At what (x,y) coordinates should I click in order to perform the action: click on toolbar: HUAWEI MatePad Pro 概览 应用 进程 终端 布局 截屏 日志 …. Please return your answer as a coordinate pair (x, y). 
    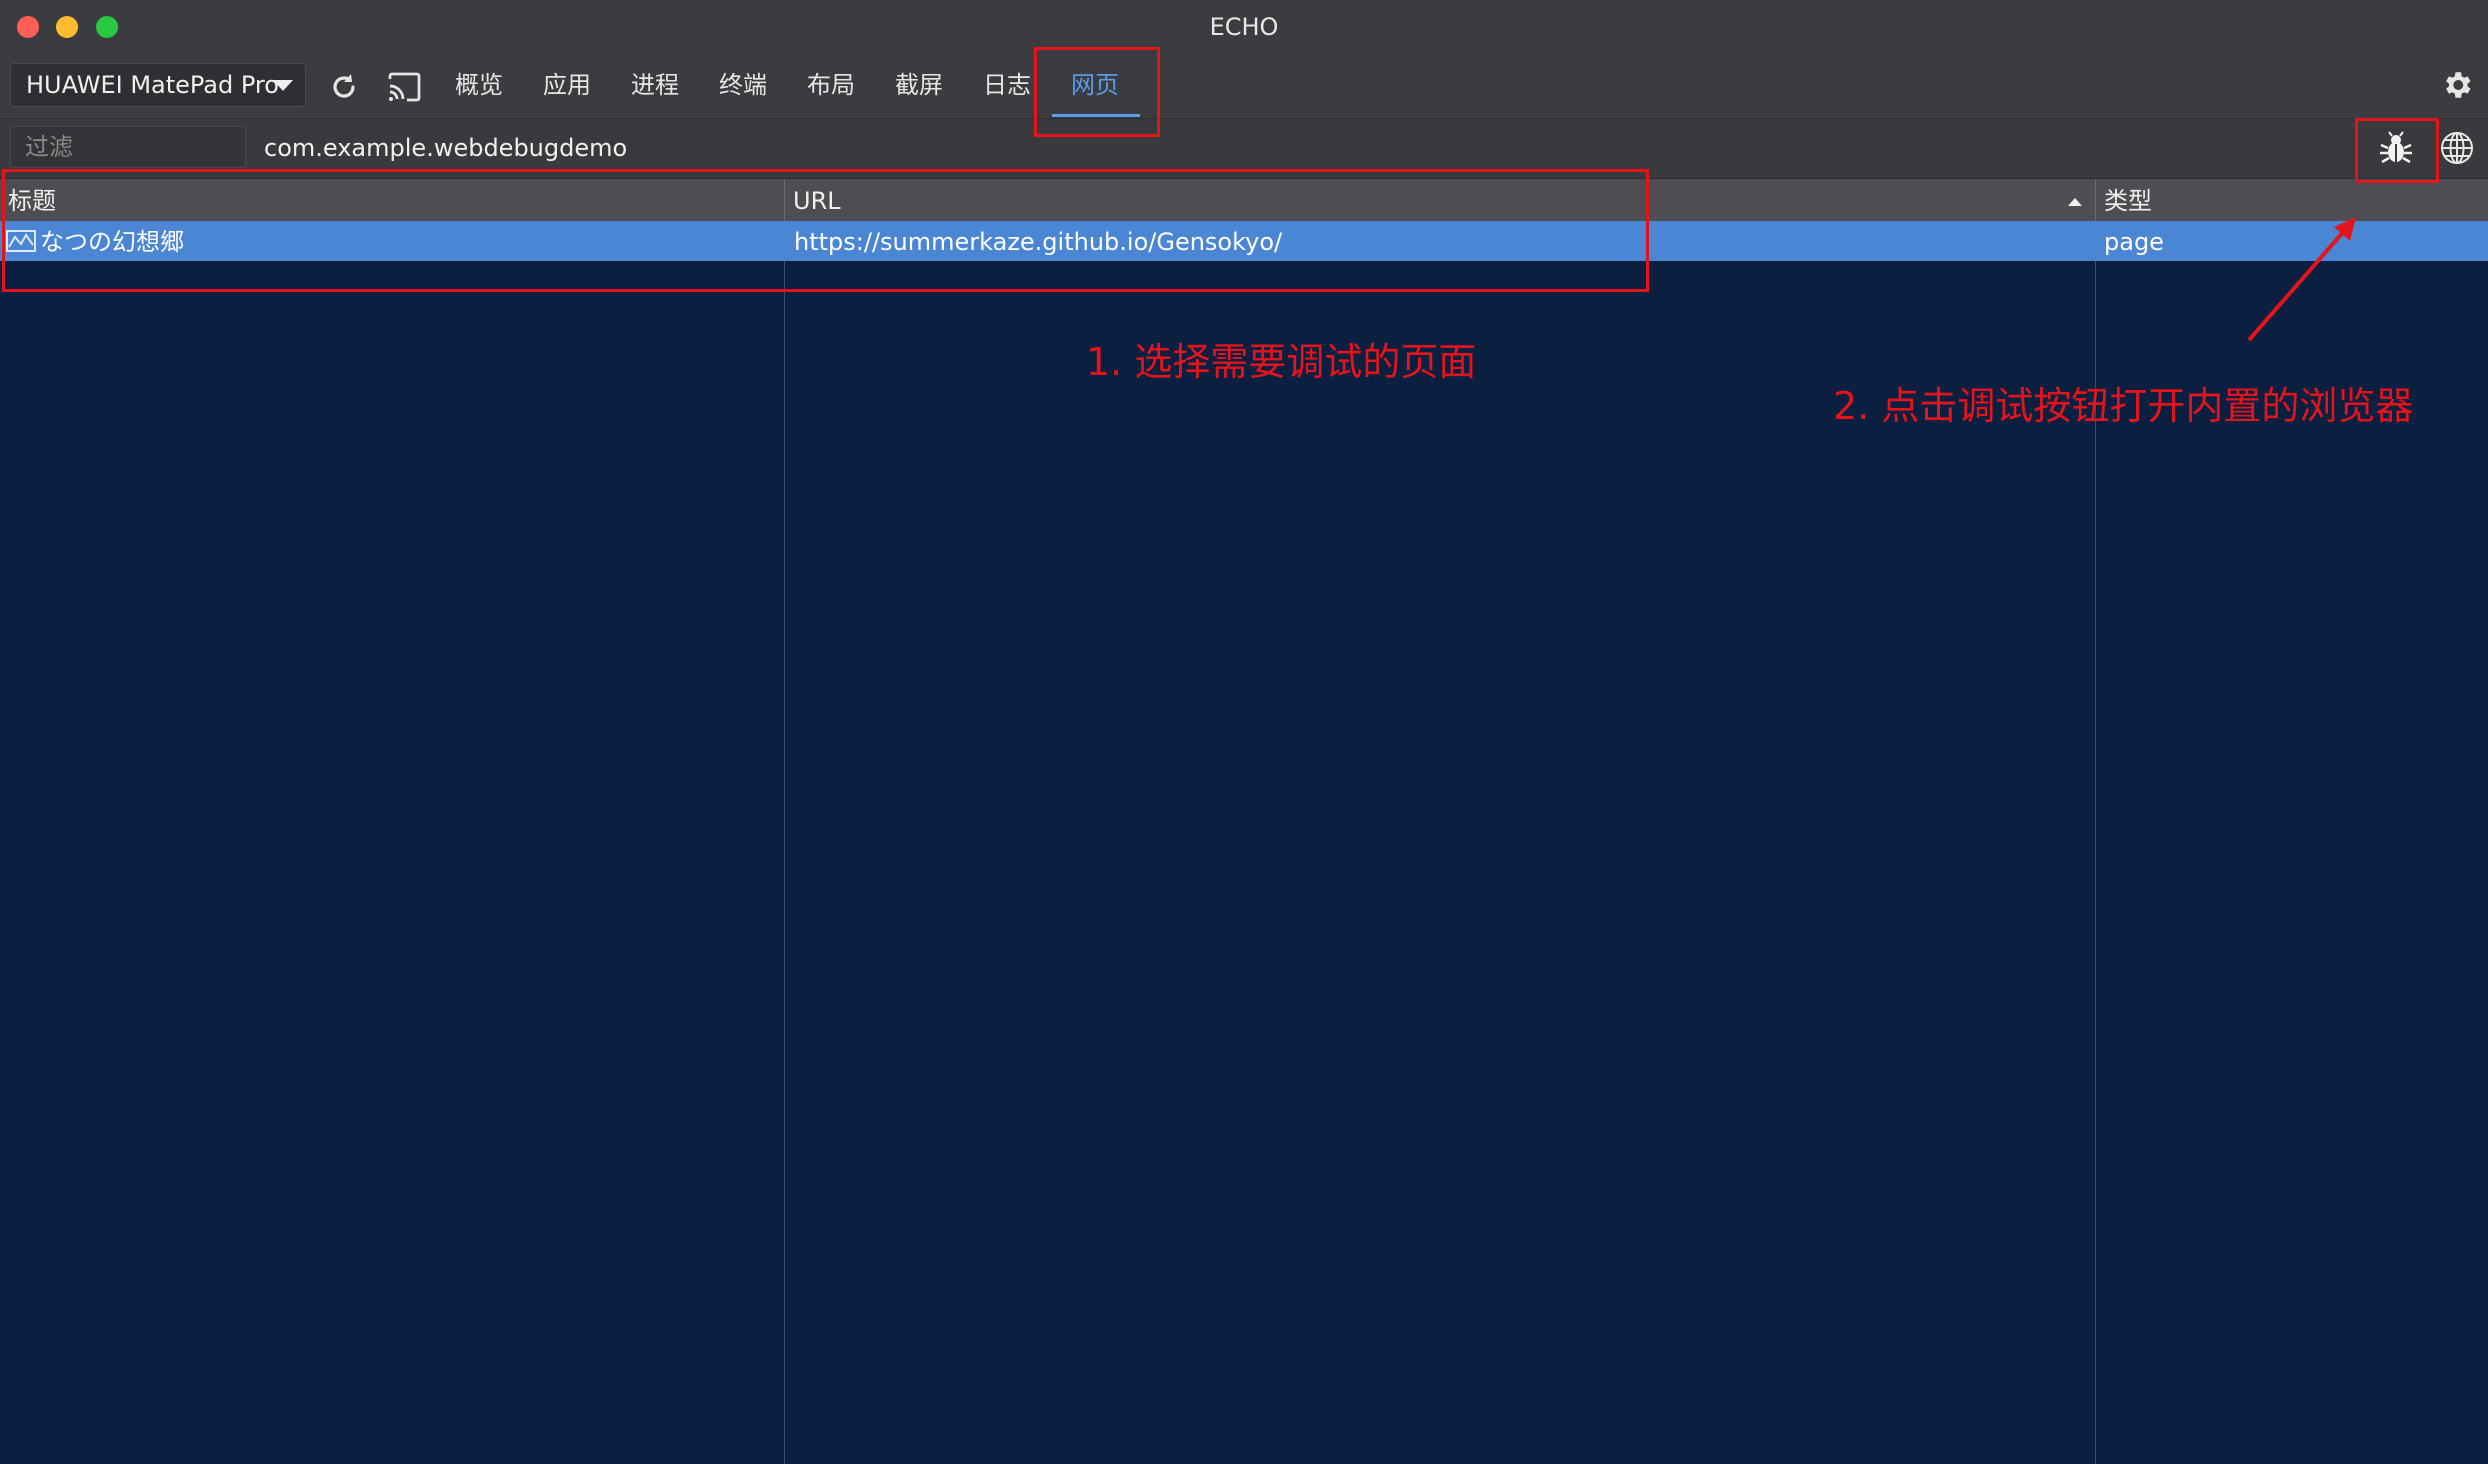
    Looking at the image, I should click on (1244, 85).